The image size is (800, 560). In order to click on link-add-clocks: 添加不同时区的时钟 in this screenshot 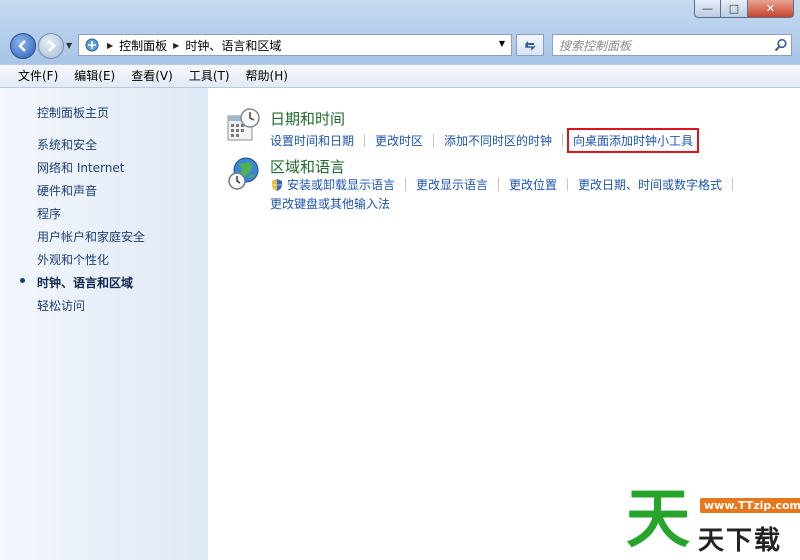, I will do `click(498, 140)`.